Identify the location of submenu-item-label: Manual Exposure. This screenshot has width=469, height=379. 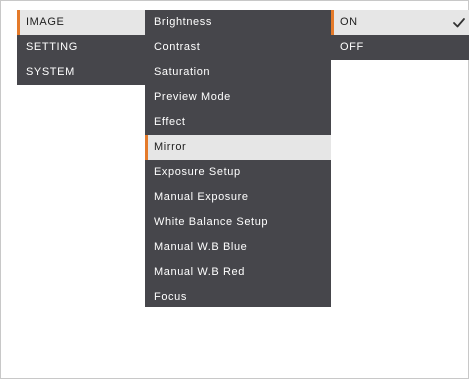
(201, 197).